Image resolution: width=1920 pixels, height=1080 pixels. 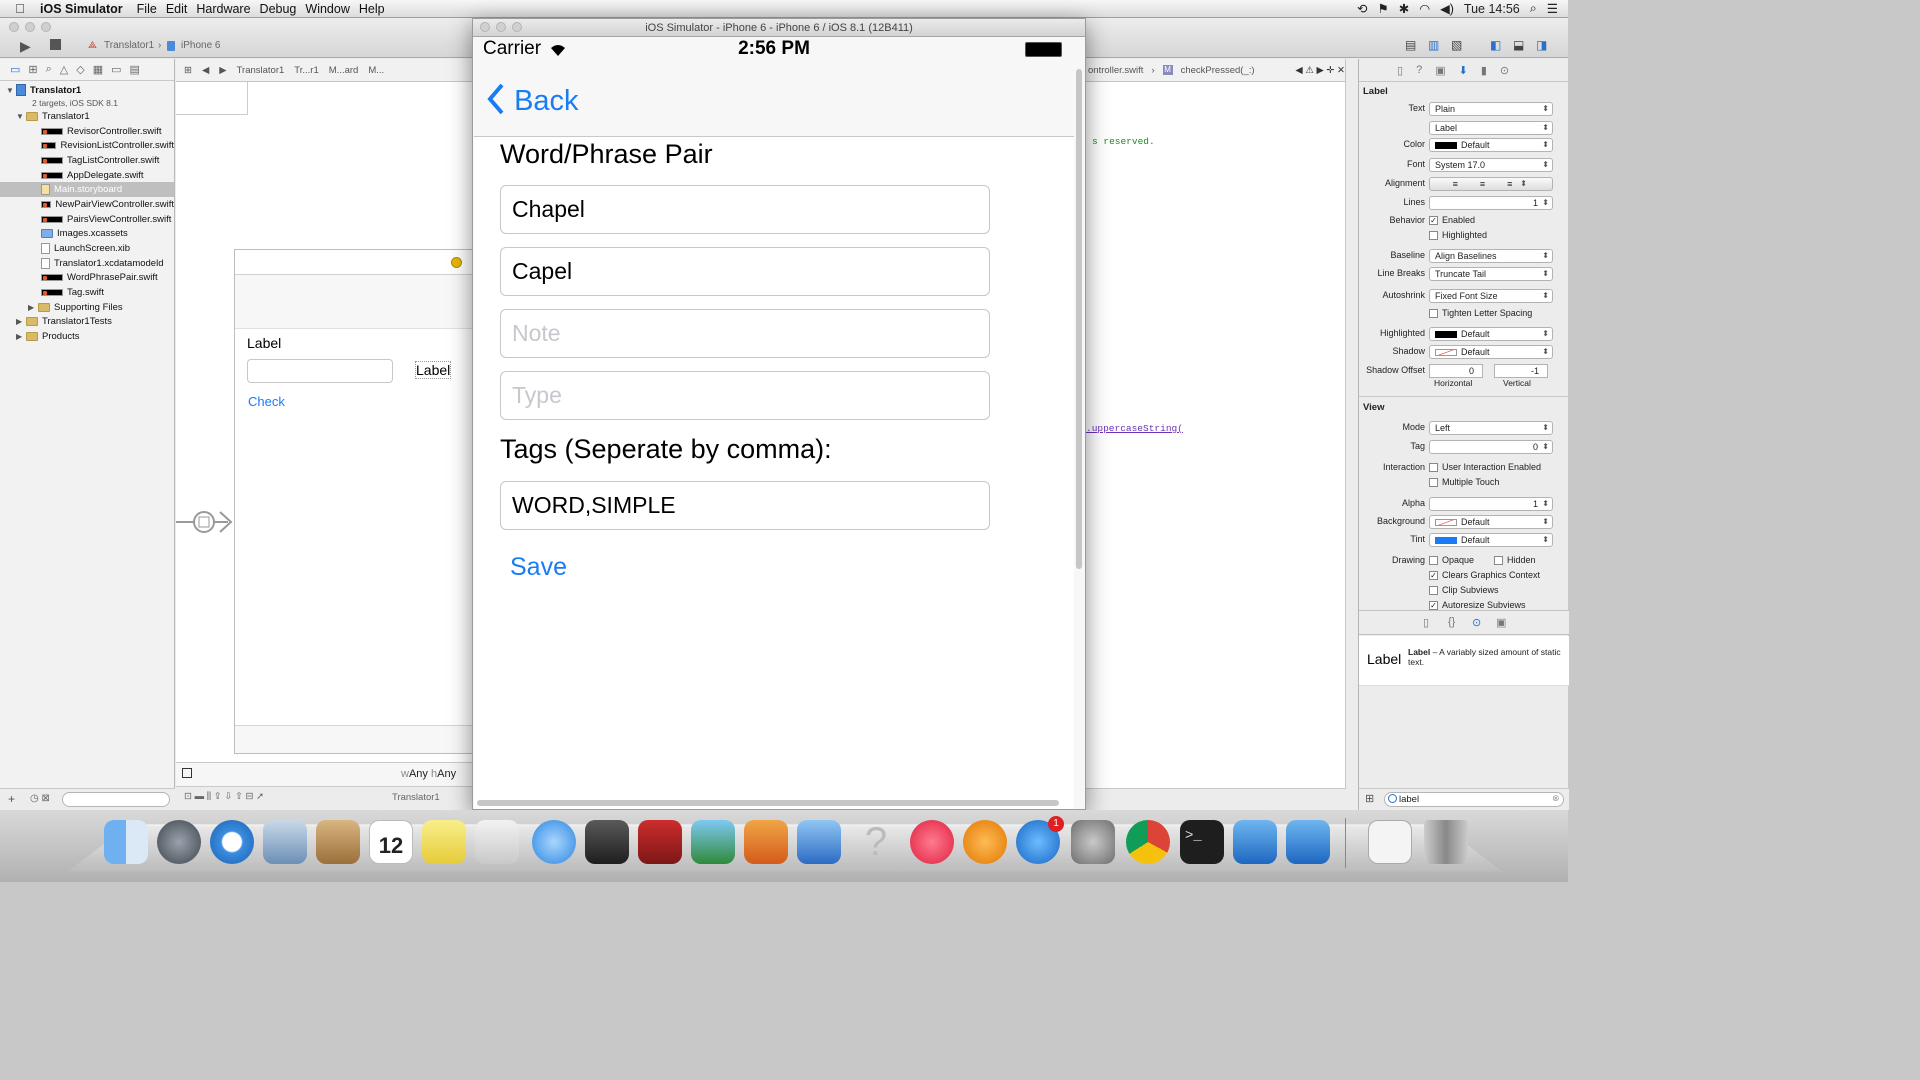 What do you see at coordinates (15, 69) in the screenshot?
I see `folder-icon: ▭` at bounding box center [15, 69].